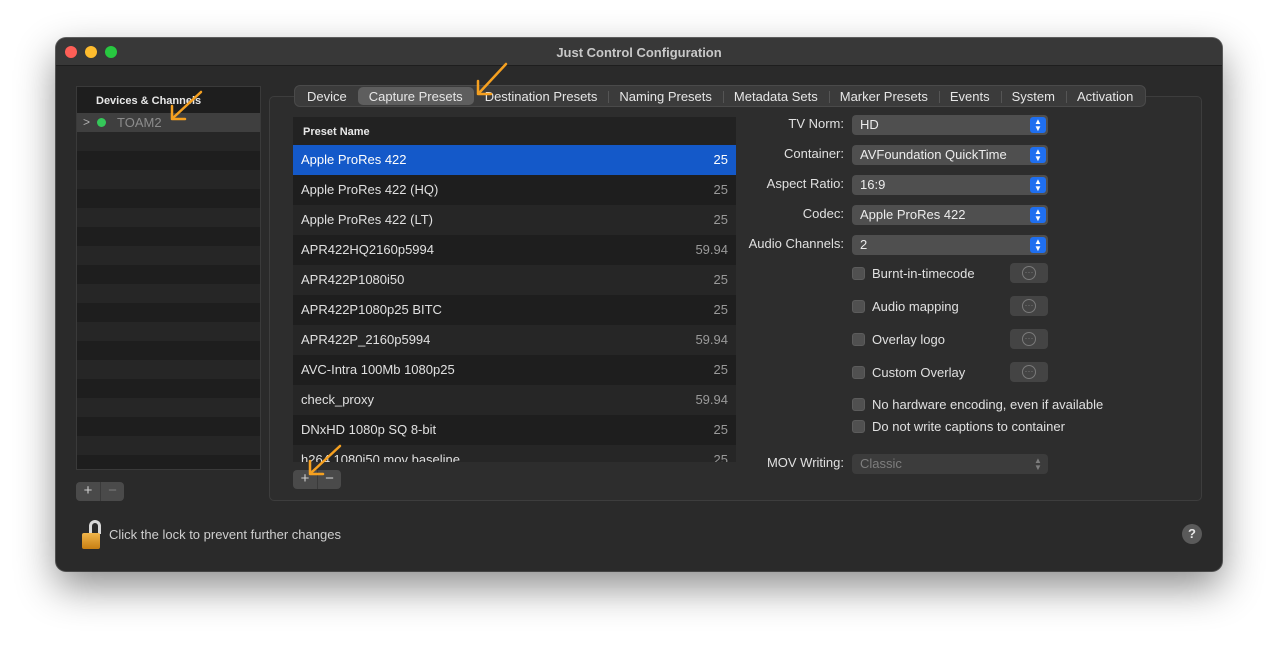  I want to click on aspect-ratio-label: Aspect Ratio:, so click(805, 183).